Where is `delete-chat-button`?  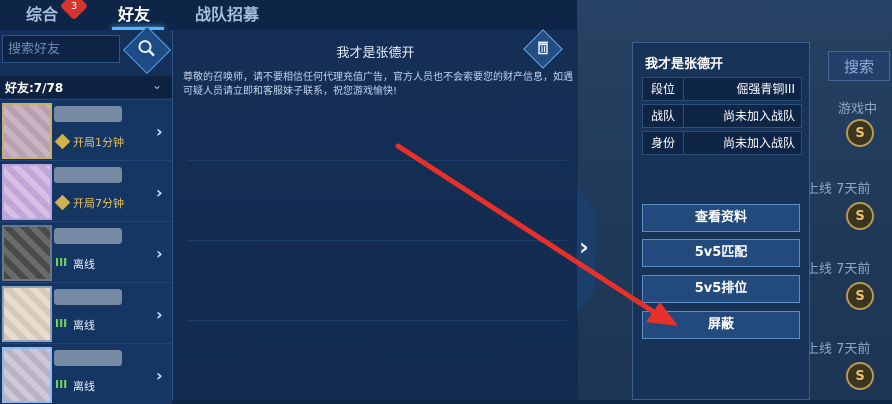
delete-chat-button is located at coordinates (543, 49).